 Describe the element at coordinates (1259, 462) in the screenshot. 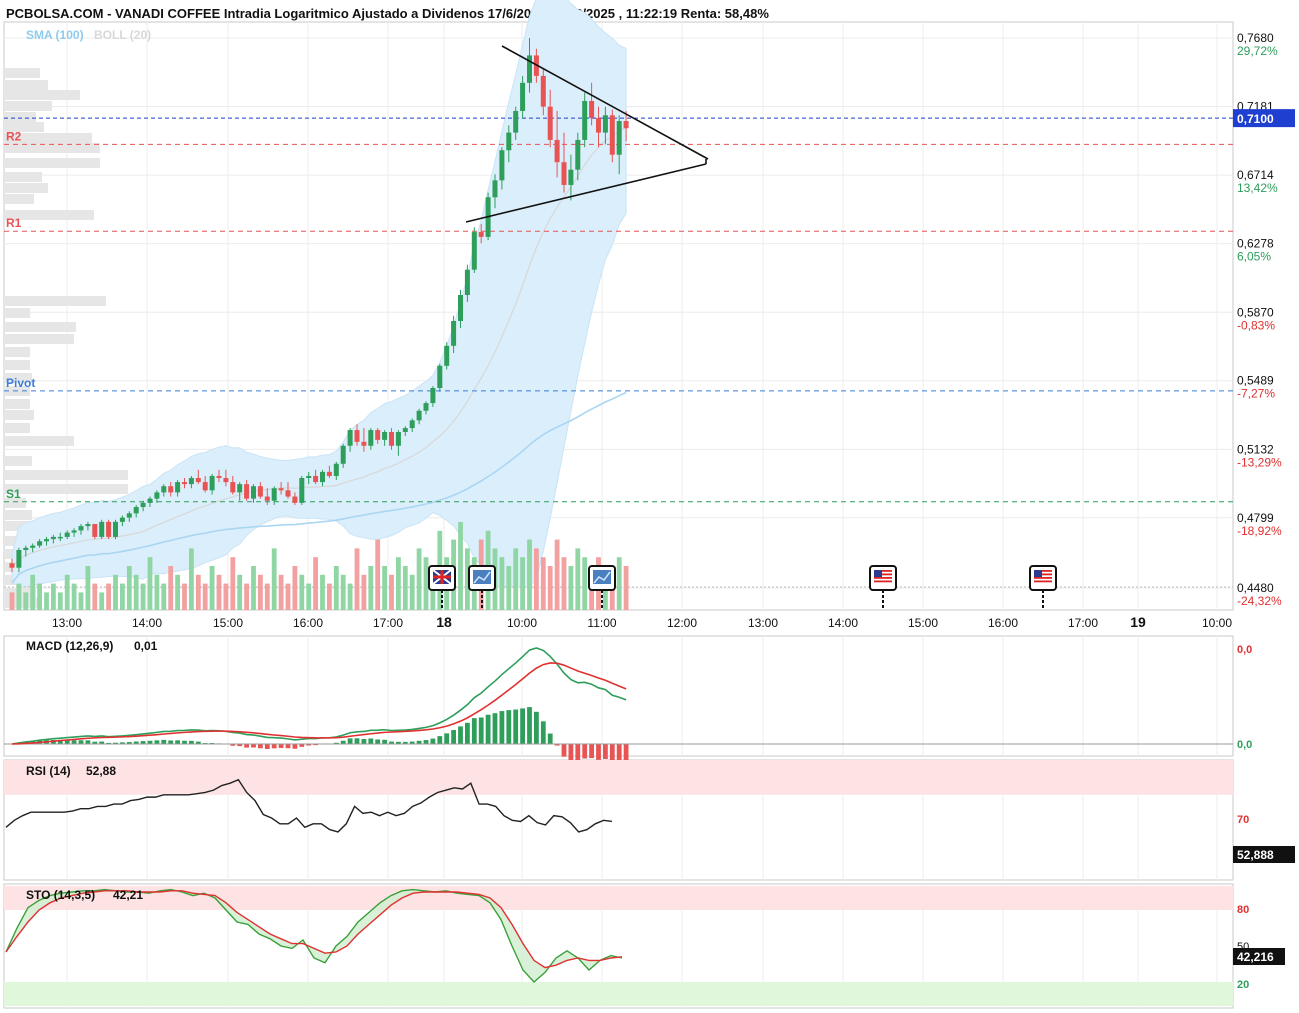

I see `y-tick-pct: -13,29%` at that location.